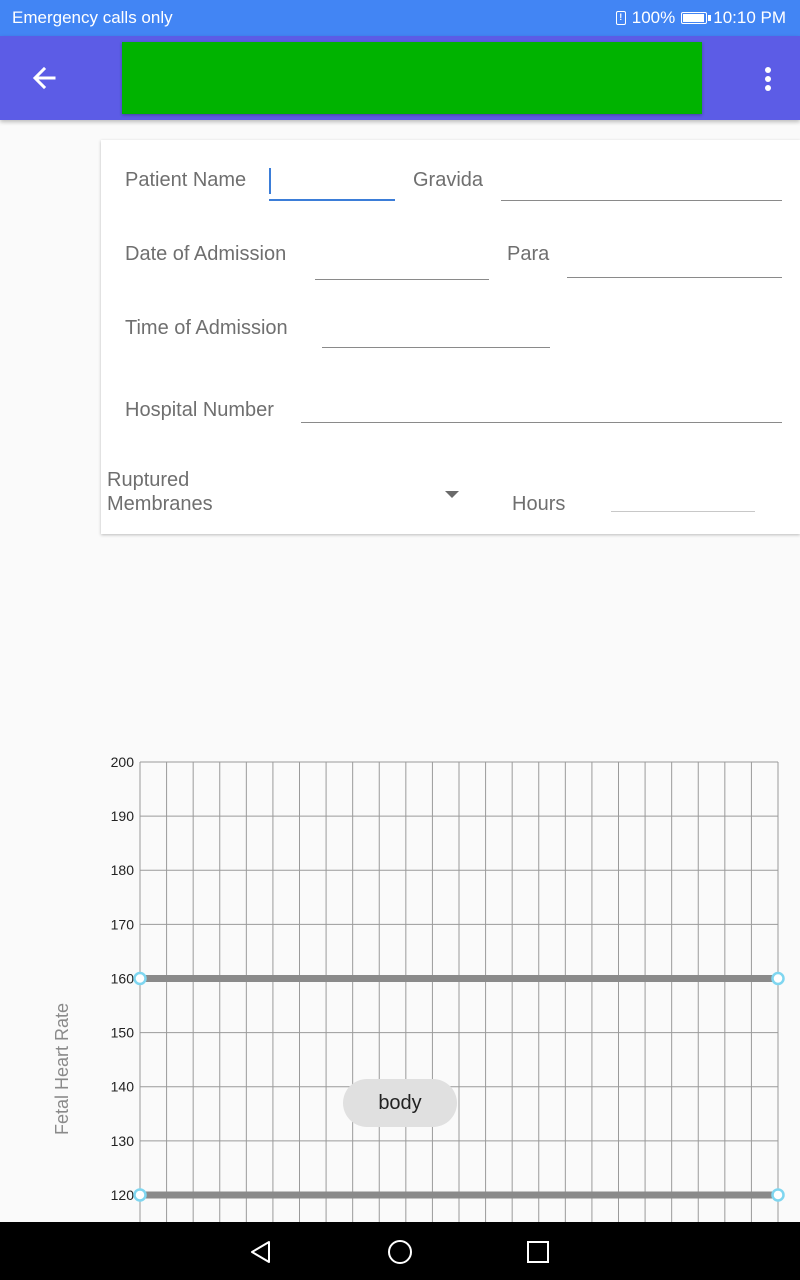 This screenshot has width=800, height=1280. What do you see at coordinates (400, 18) in the screenshot?
I see `status-bar: Emergency calls only ! 100% 10:10 PM` at bounding box center [400, 18].